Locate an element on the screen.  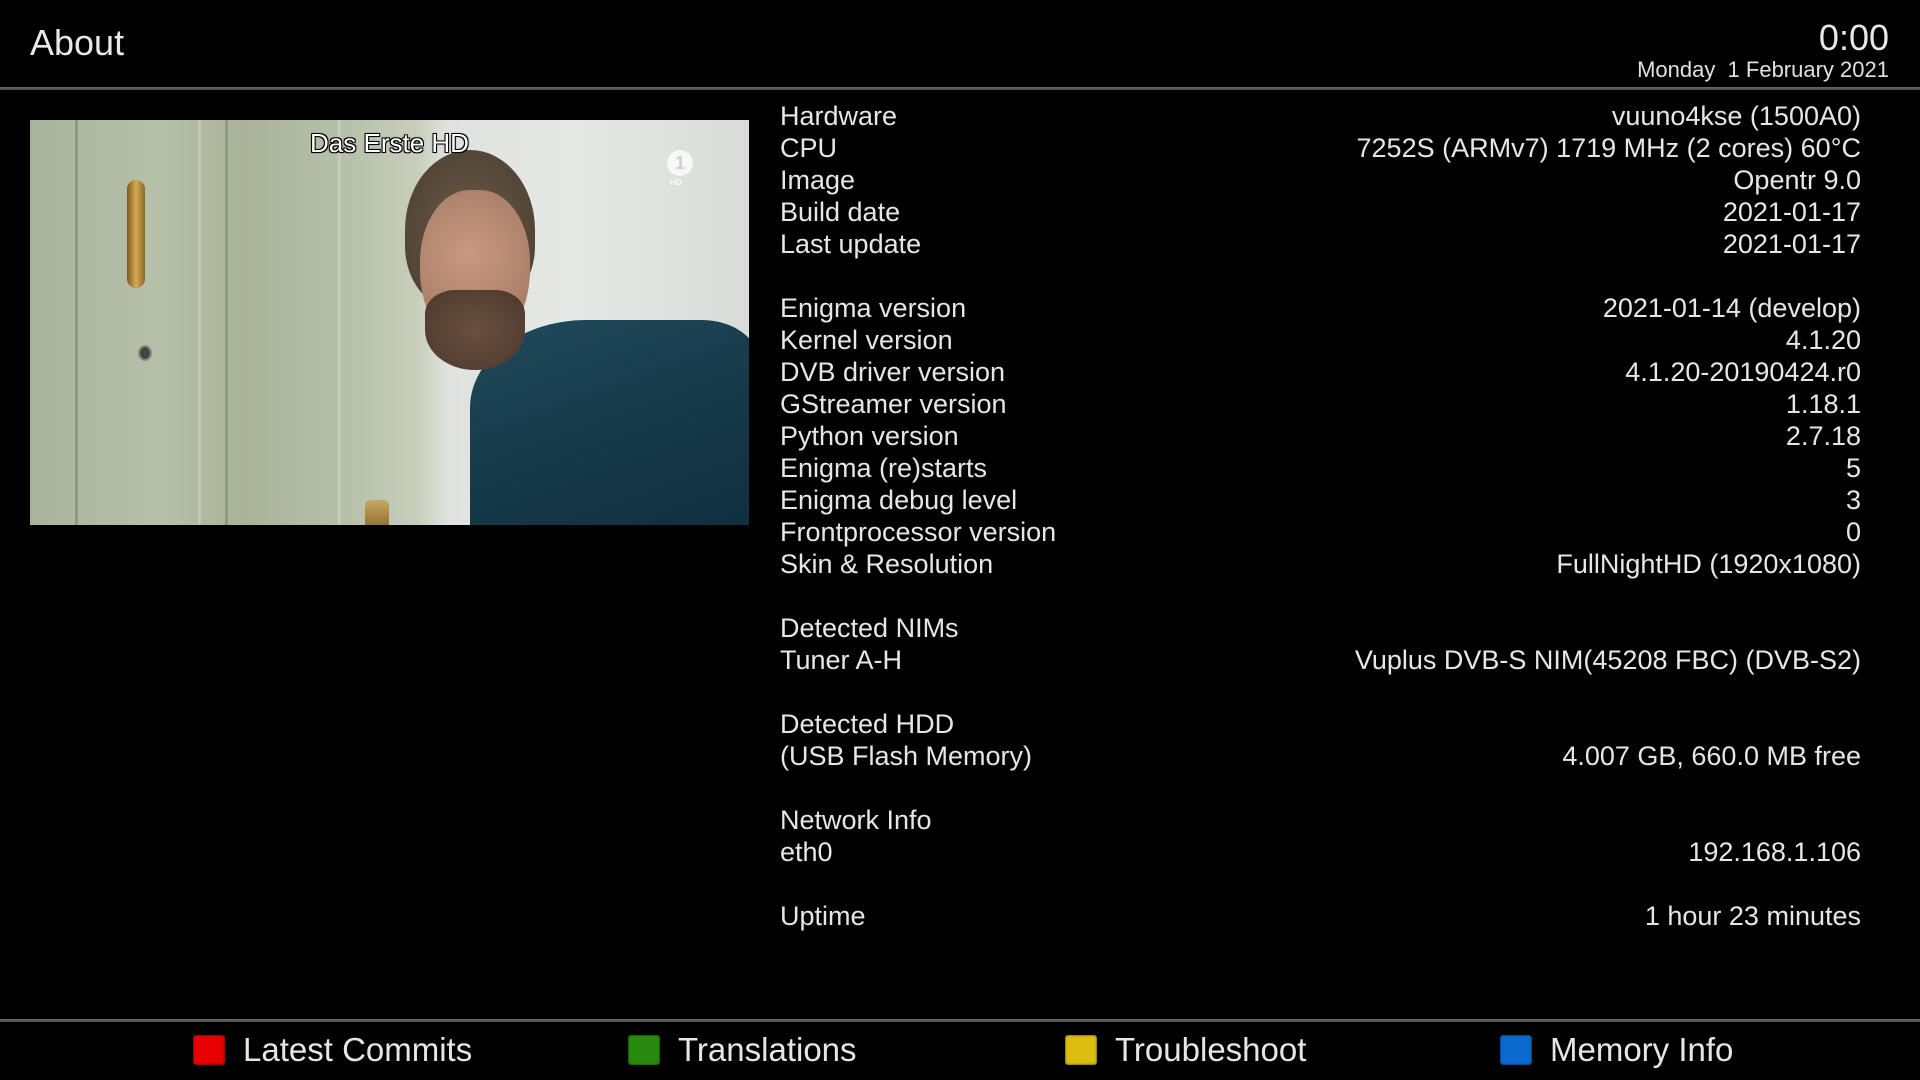
door-lock is located at coordinates (377, 512).